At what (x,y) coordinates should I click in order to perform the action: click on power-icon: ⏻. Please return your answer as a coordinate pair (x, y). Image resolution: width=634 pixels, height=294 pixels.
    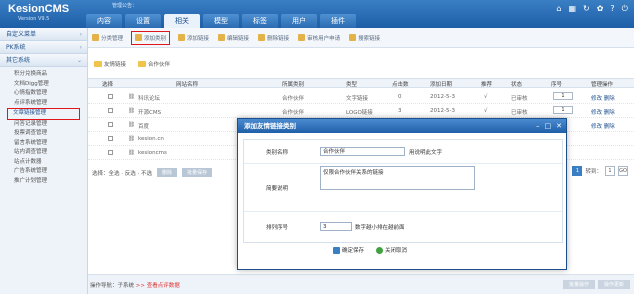
    Looking at the image, I should click on (625, 9).